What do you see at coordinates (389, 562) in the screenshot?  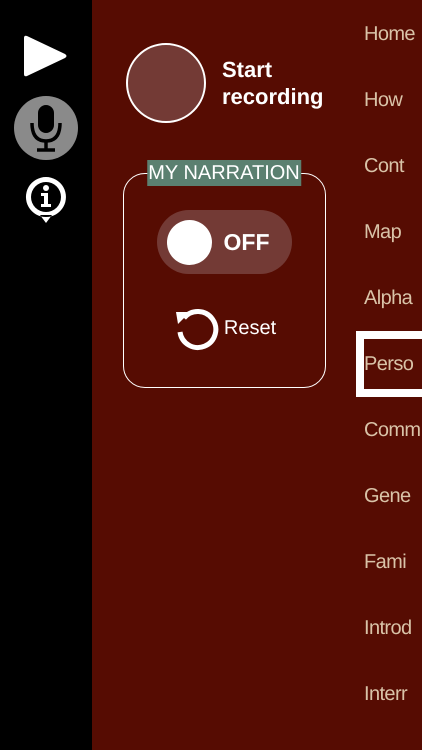 I see `menu-item: Fami` at bounding box center [389, 562].